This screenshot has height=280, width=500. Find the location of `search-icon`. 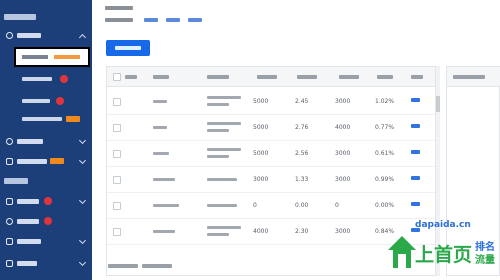

search-icon is located at coordinates (9, 35).